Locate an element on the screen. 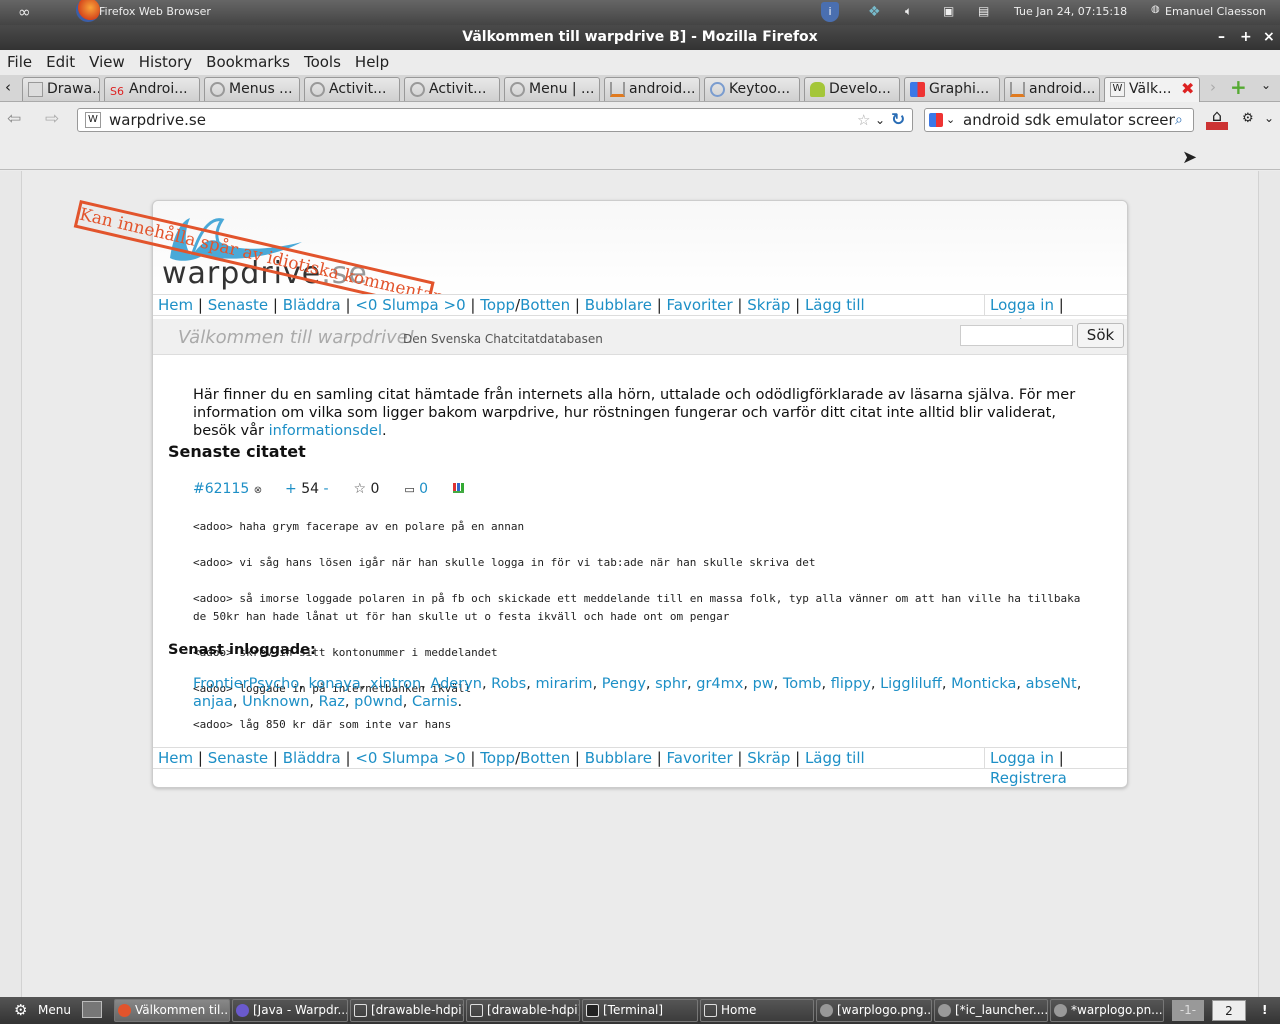  dropbox-icon: ❖ is located at coordinates (874, 12).